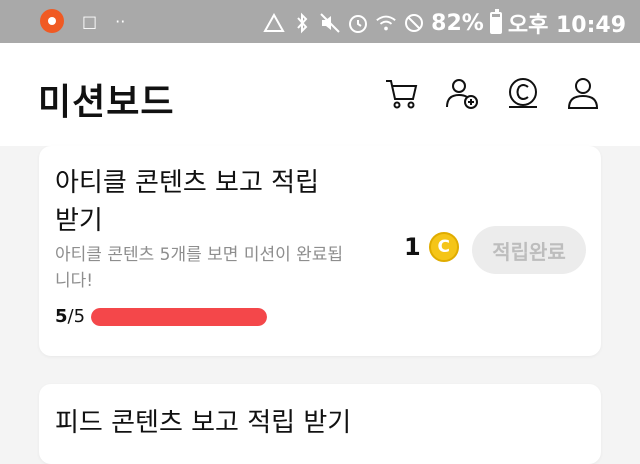 The height and width of the screenshot is (464, 640). I want to click on mission-title-line2: 받기, so click(79, 221).